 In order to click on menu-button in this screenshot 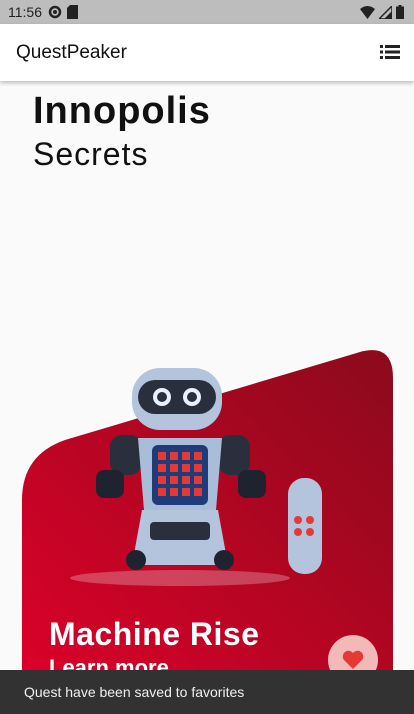, I will do `click(390, 52)`.